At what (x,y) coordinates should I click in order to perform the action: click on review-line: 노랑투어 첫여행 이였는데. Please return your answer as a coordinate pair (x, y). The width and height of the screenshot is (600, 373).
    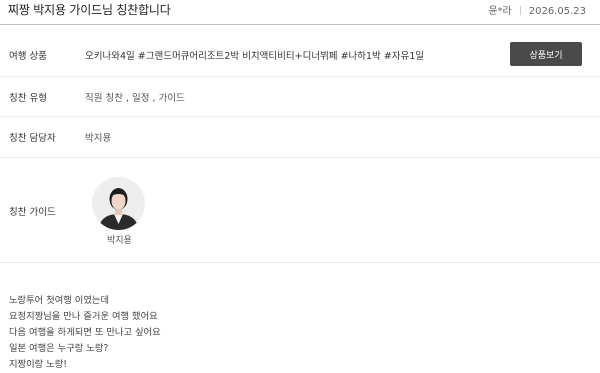
    Looking at the image, I should click on (59, 300).